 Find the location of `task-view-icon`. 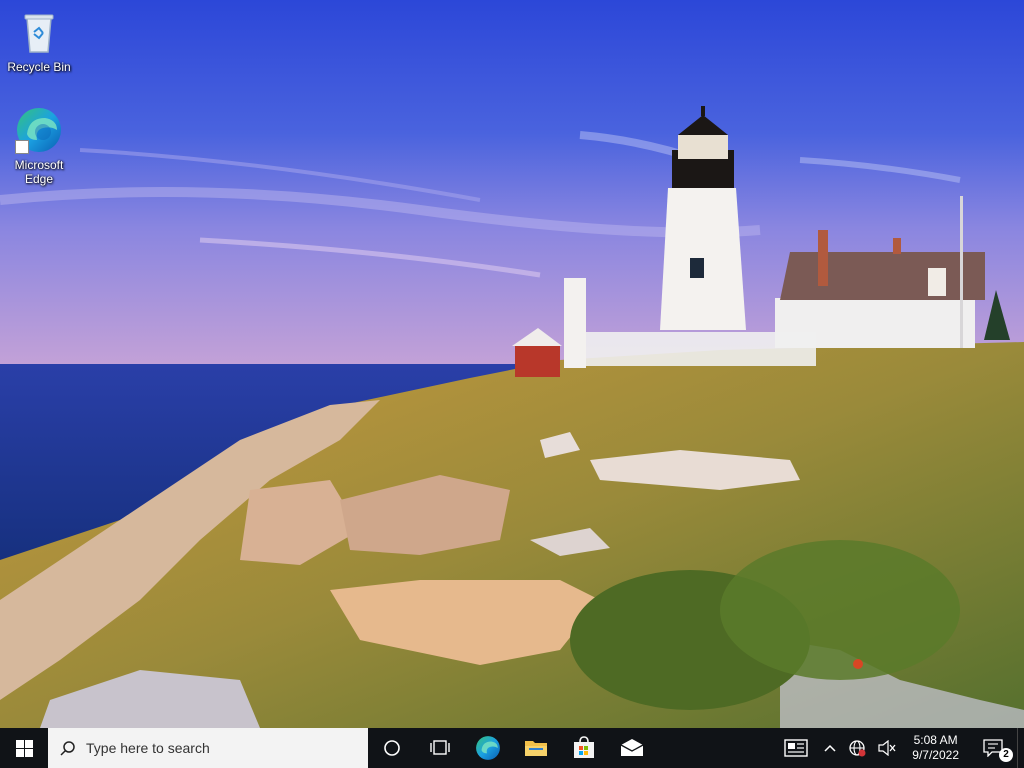

task-view-icon is located at coordinates (440, 747).